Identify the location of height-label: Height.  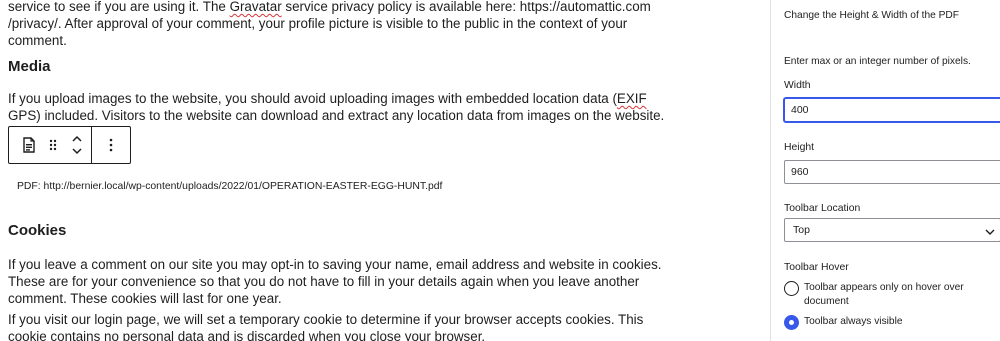
(799, 147).